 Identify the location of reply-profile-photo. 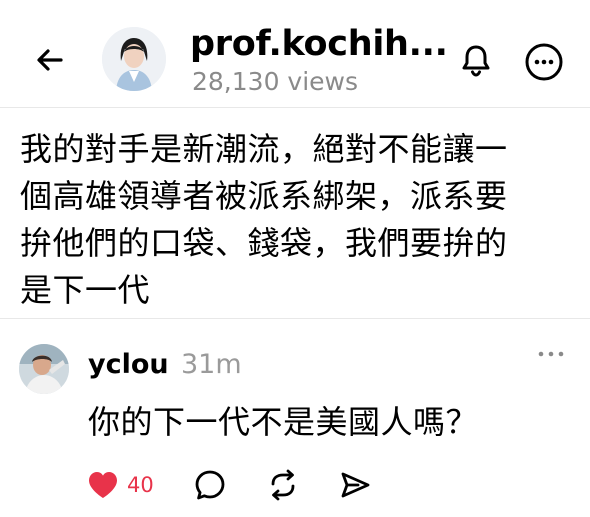
(44, 369).